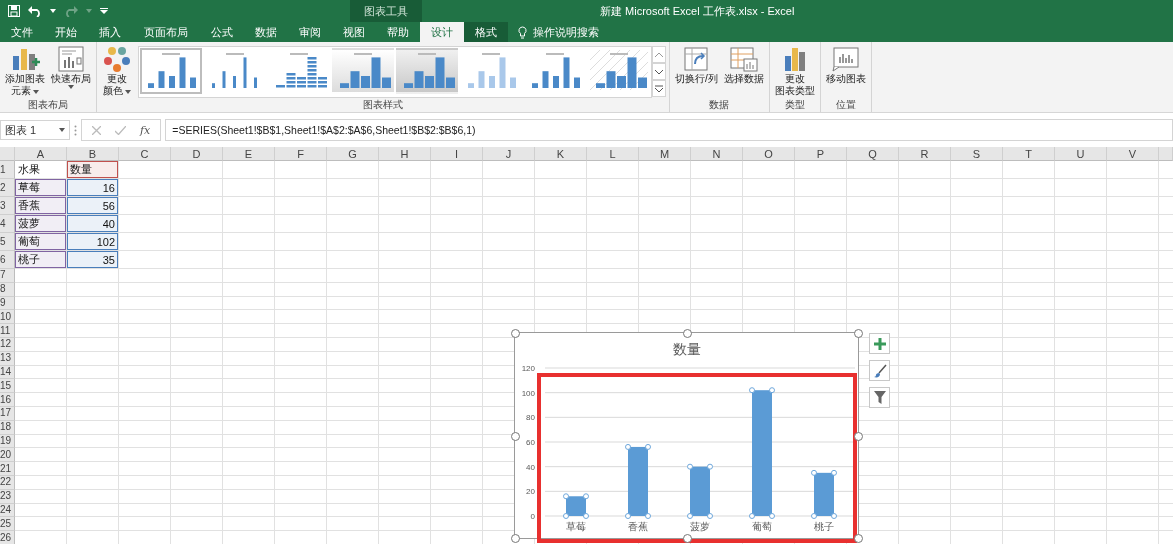 The image size is (1173, 544). I want to click on ribbon-button: 更改 图表类型, so click(794, 71).